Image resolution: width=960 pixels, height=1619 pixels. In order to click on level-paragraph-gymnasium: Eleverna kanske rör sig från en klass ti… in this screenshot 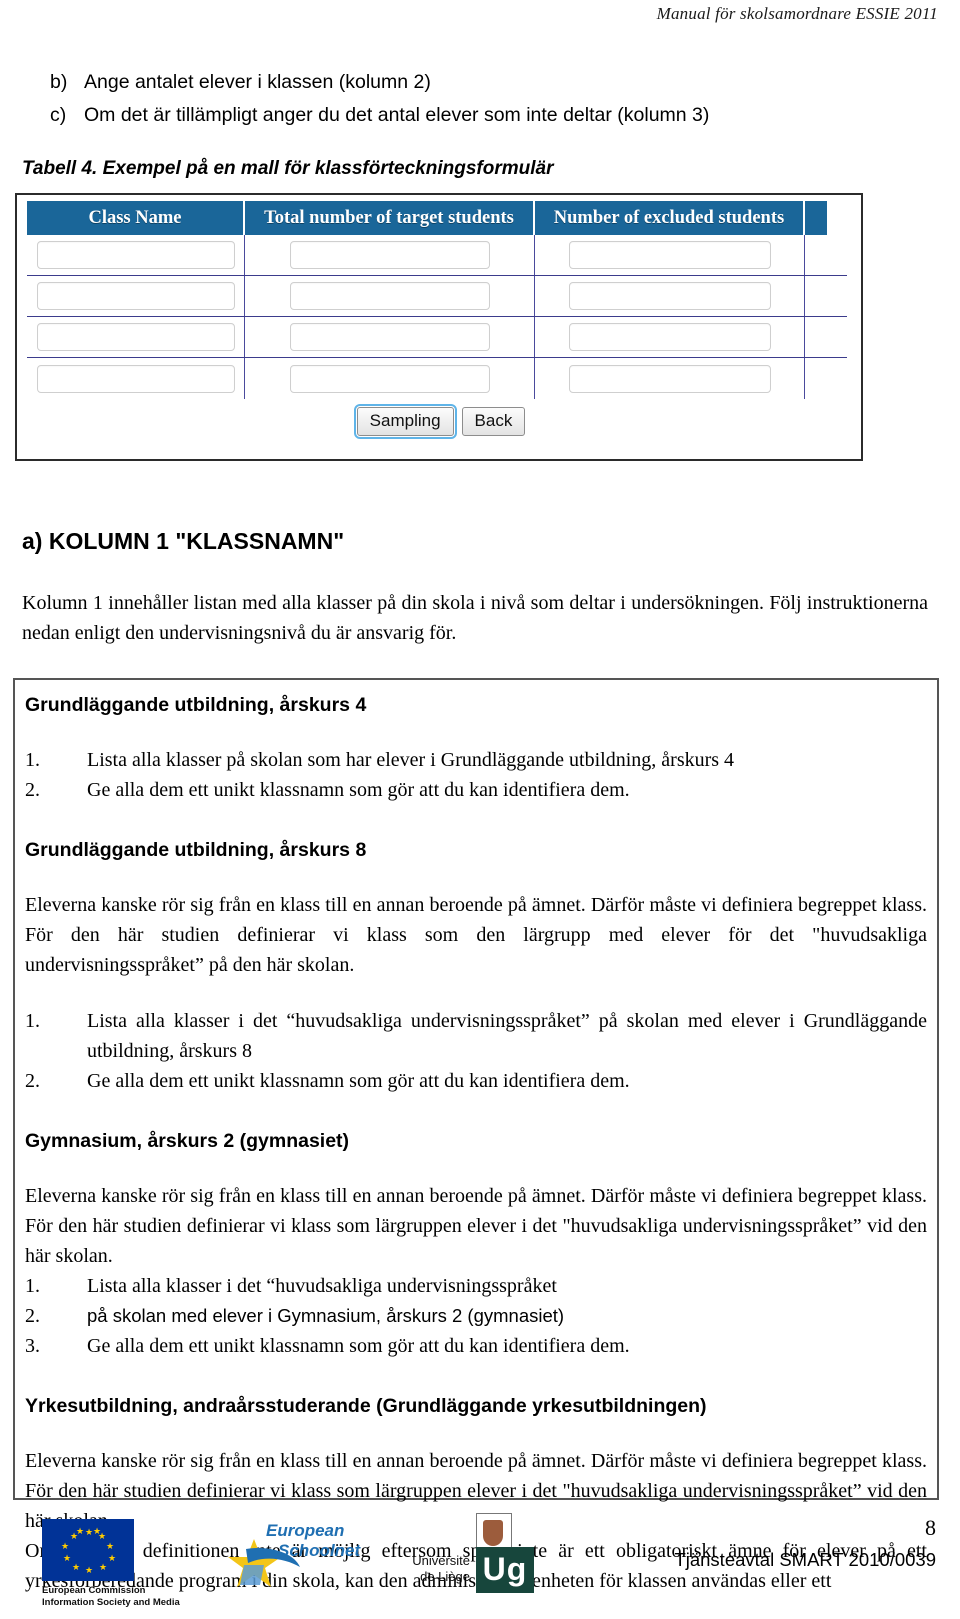, I will do `click(476, 1226)`.